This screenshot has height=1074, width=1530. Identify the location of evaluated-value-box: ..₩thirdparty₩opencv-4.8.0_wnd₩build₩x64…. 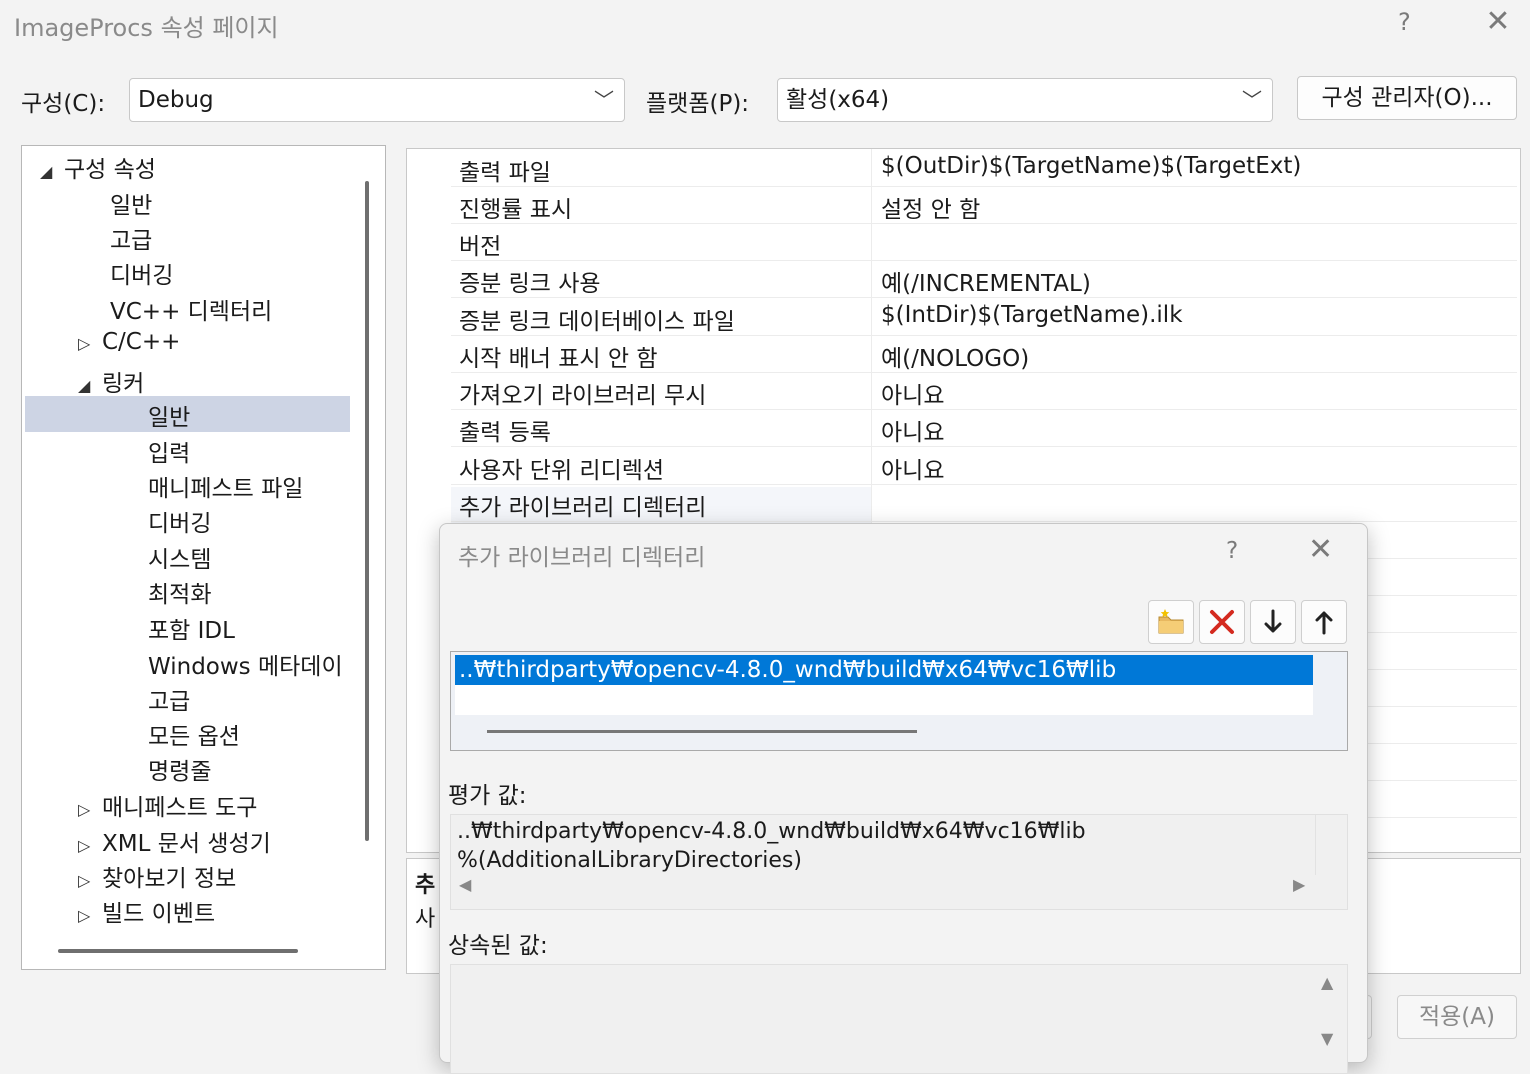
(899, 862).